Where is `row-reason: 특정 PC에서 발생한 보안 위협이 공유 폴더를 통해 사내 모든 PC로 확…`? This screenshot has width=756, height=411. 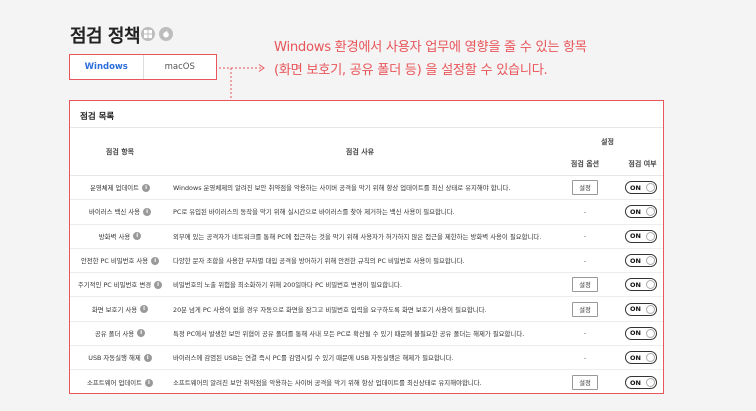 row-reason: 특정 PC에서 발생한 보안 위협이 공유 폴더를 통해 사내 모든 PC로 확… is located at coordinates (349, 333).